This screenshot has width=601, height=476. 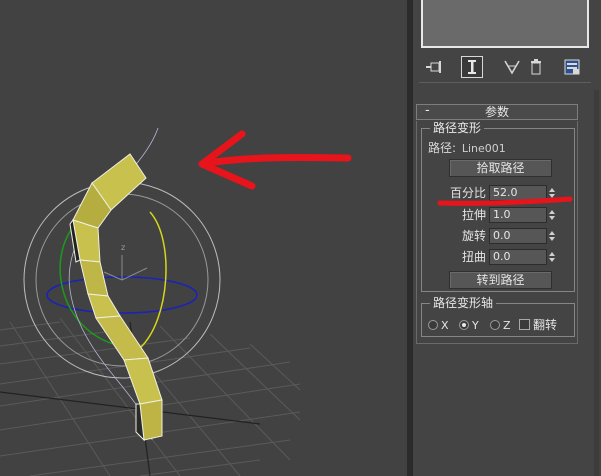 What do you see at coordinates (505, 24) in the screenshot?
I see `modifier-stack-list` at bounding box center [505, 24].